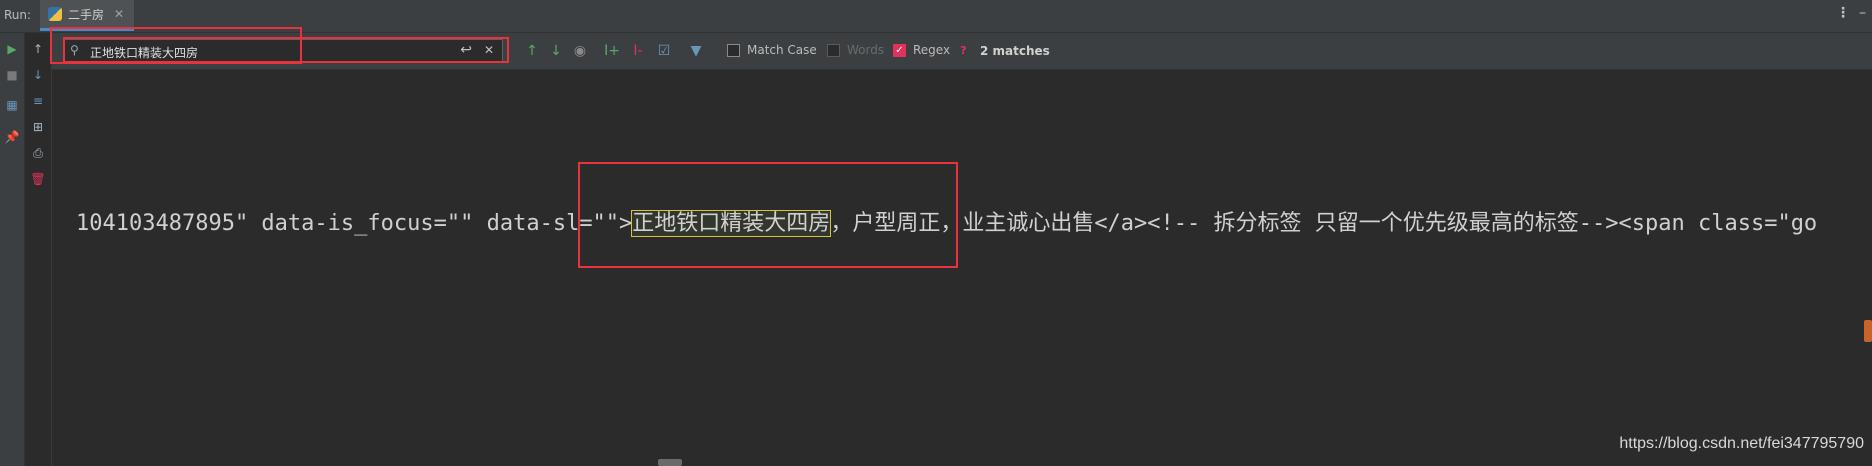  What do you see at coordinates (38, 249) in the screenshot?
I see `console-side-toolbar: ↑ ↓ ≡ ⊞ ⎙ 🗑` at bounding box center [38, 249].